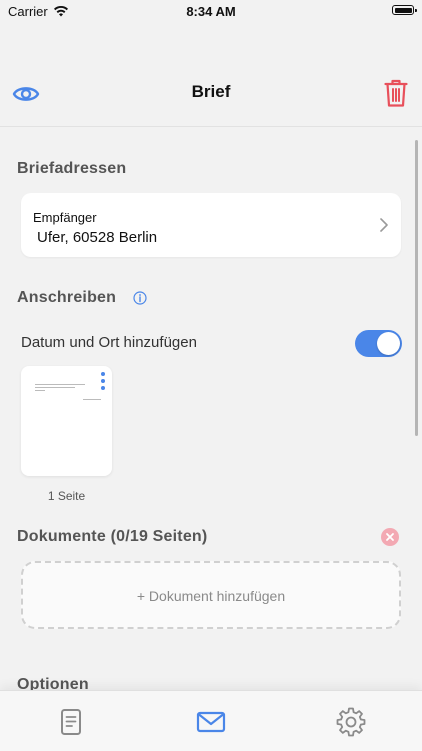  Describe the element at coordinates (416, 288) in the screenshot. I see `scrollbar` at that location.